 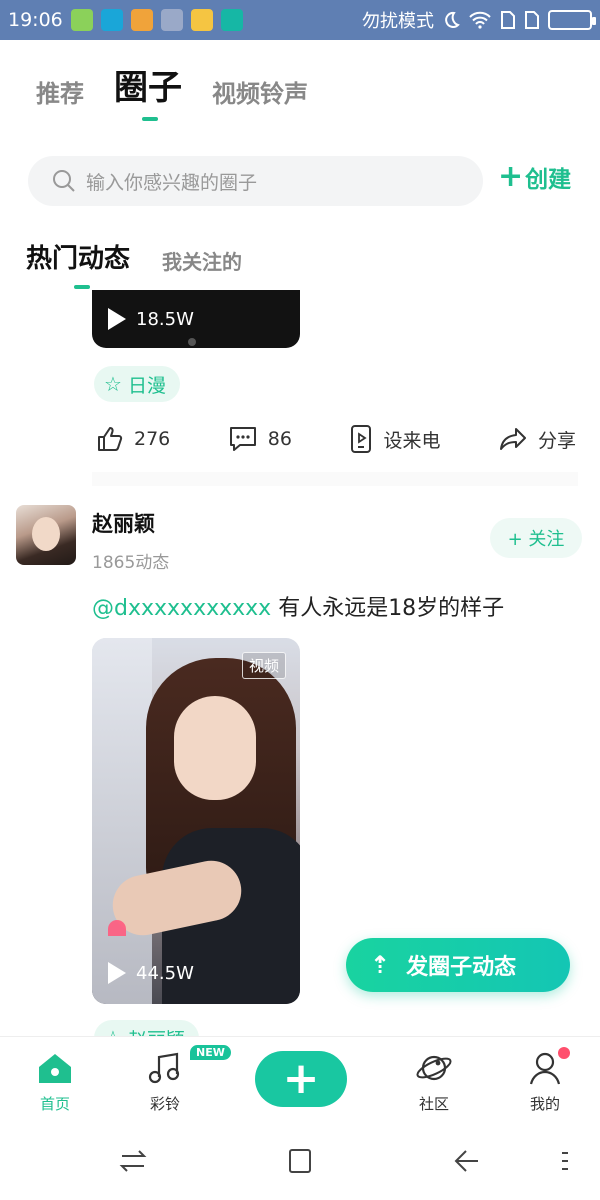 I want to click on post-text: @dxxxxxxxxxxx 有人永远是18岁的样子, so click(x=298, y=606).